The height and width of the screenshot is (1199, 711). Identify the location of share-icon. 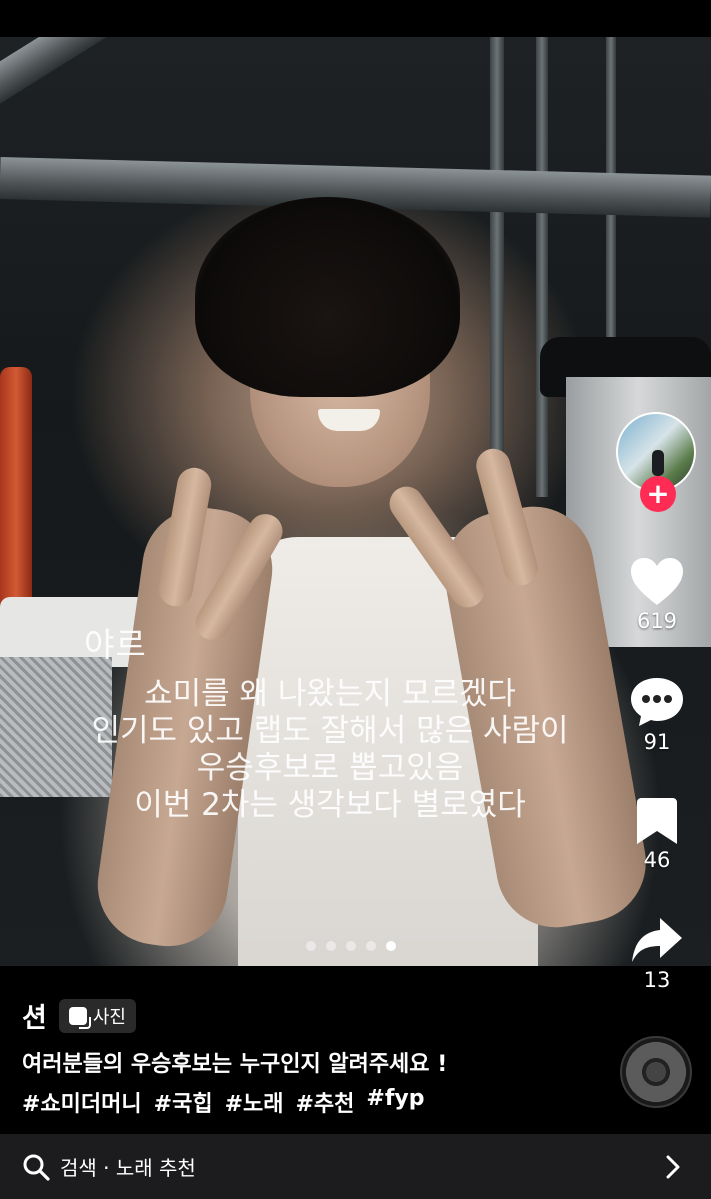
(657, 940).